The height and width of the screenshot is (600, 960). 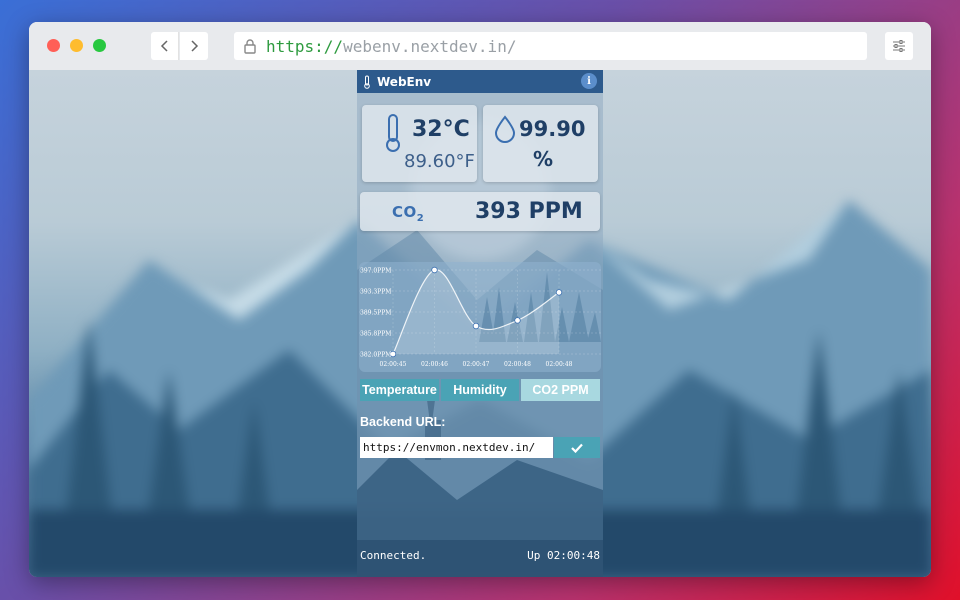 What do you see at coordinates (434, 364) in the screenshot?
I see `chart-x-tick-label: 02:00:46` at bounding box center [434, 364].